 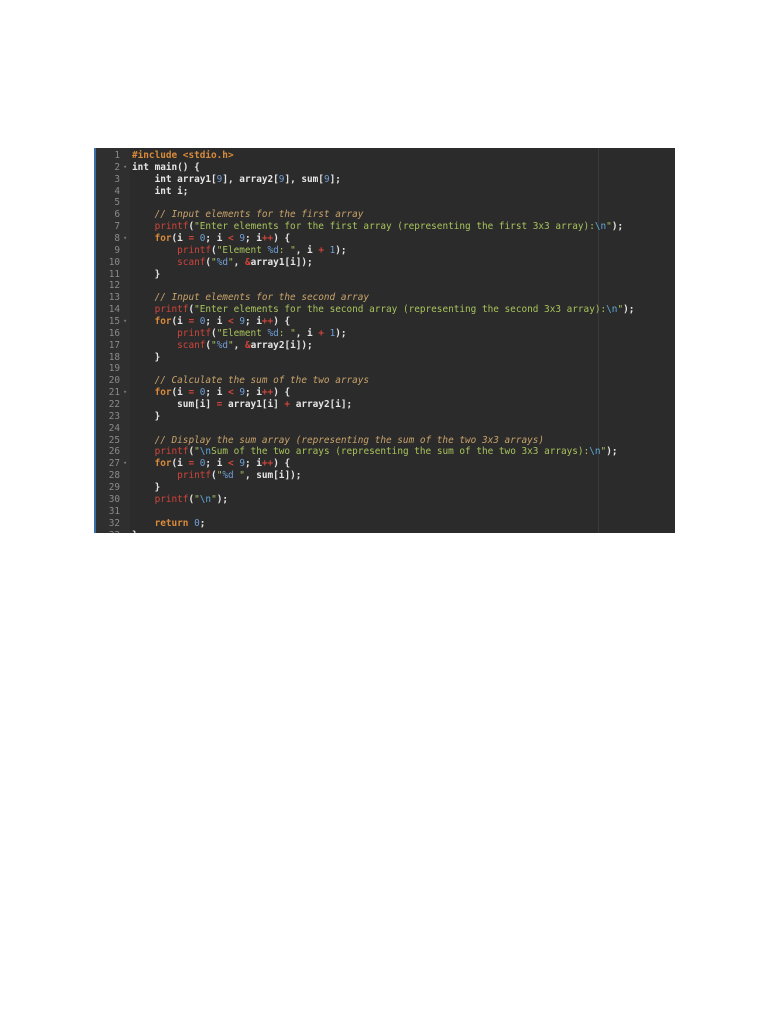 What do you see at coordinates (250, 179) in the screenshot?
I see `code-token: ], array2[` at bounding box center [250, 179].